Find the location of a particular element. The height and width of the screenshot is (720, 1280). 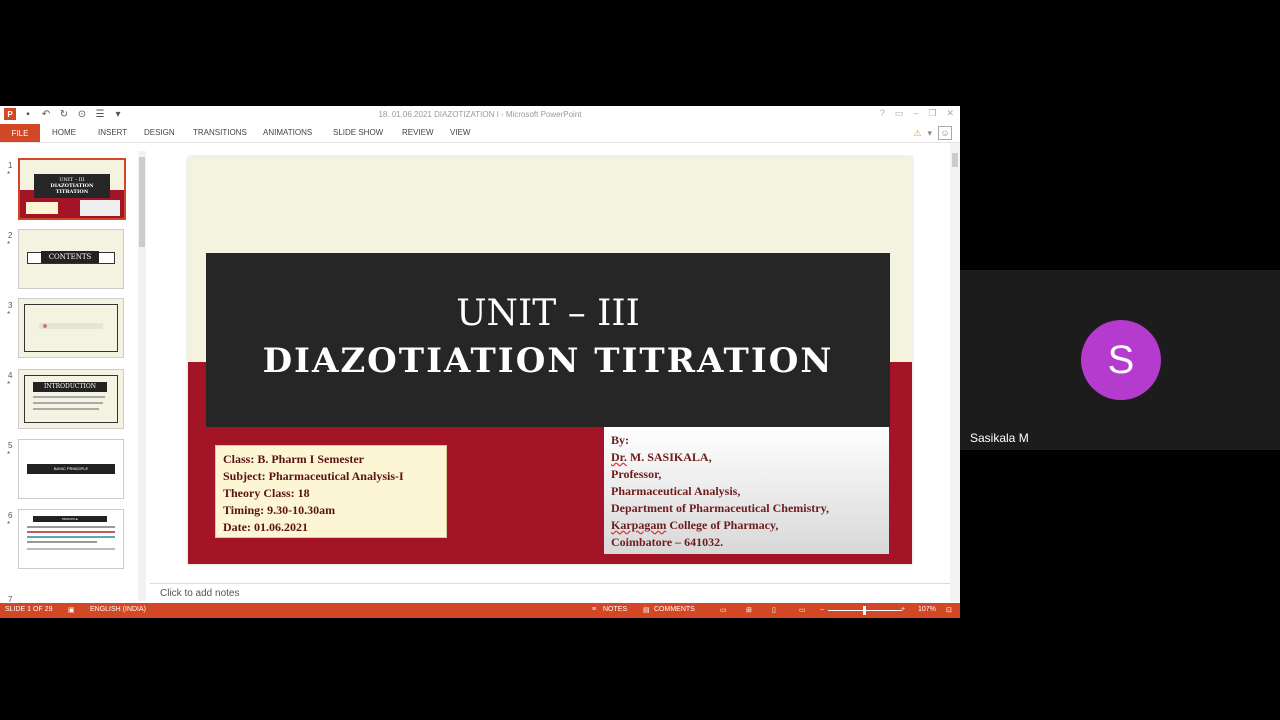

slide-counter: SLIDE 1 OF 29 is located at coordinates (29, 609).